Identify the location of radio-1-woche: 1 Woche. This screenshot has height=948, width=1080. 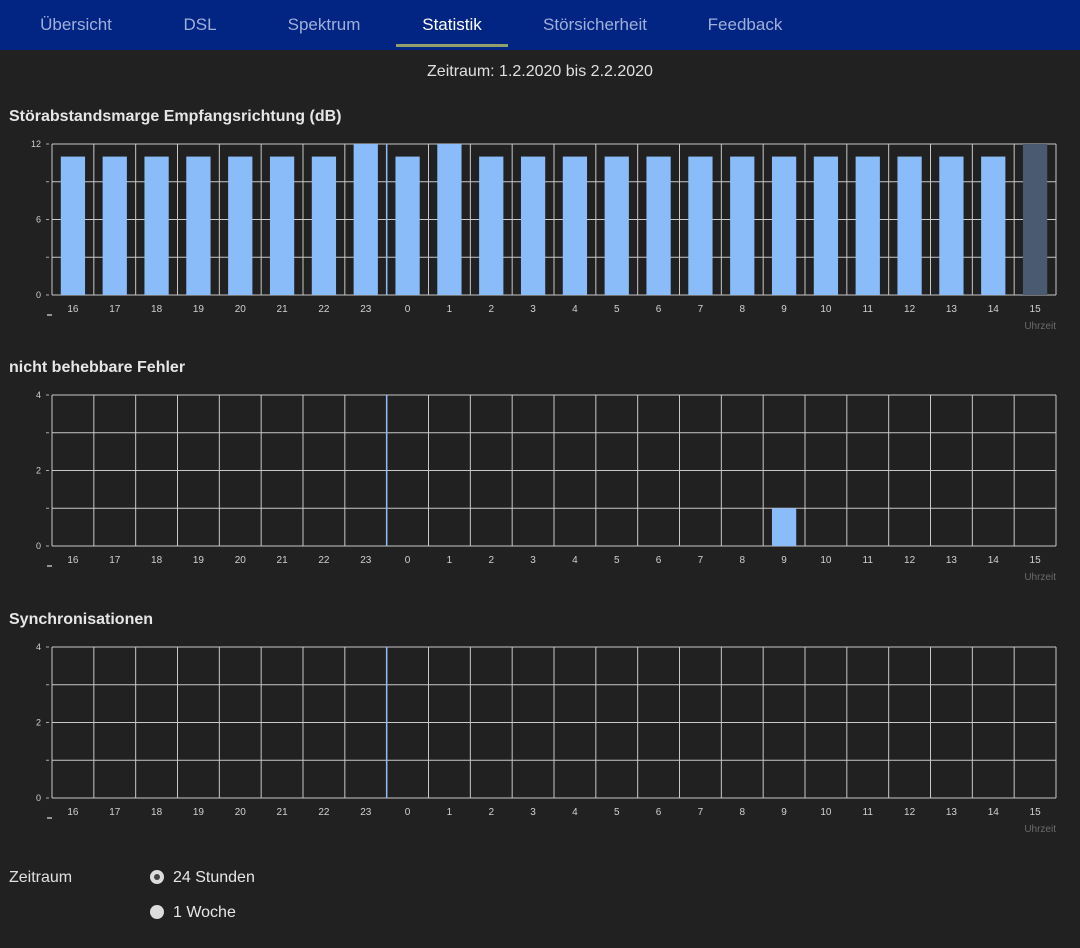
(193, 913).